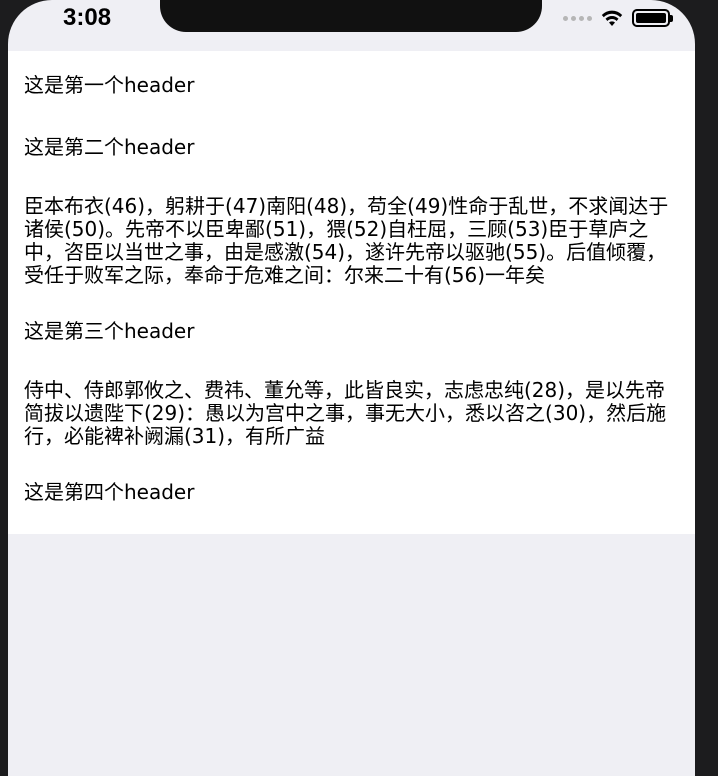  What do you see at coordinates (652, 18) in the screenshot?
I see `battery-icon` at bounding box center [652, 18].